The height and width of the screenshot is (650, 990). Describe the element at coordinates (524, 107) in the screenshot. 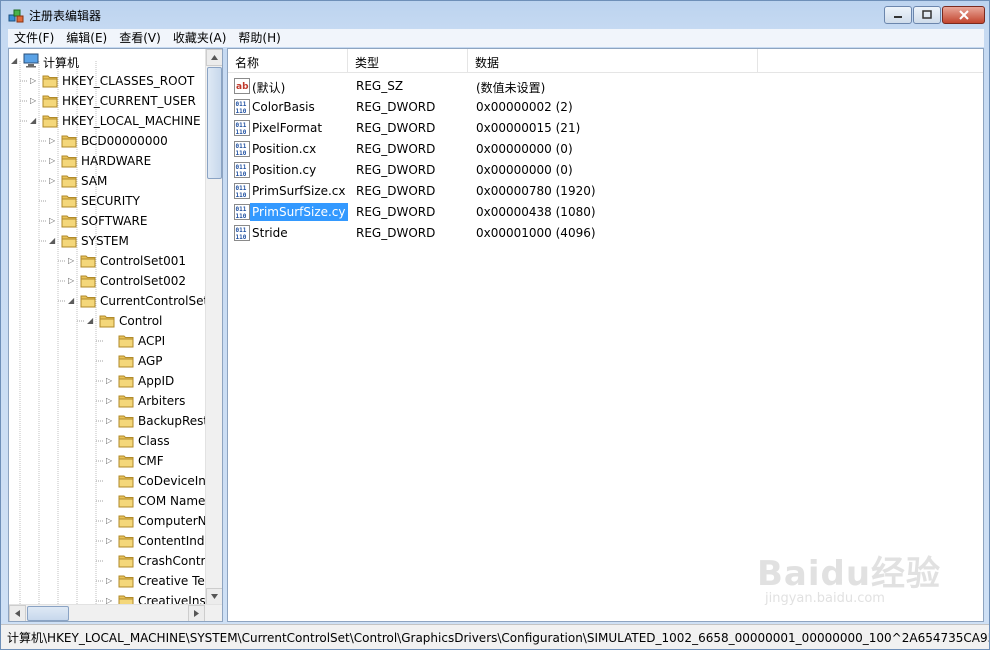

I see `value-data: 0x00000002 (2)` at that location.